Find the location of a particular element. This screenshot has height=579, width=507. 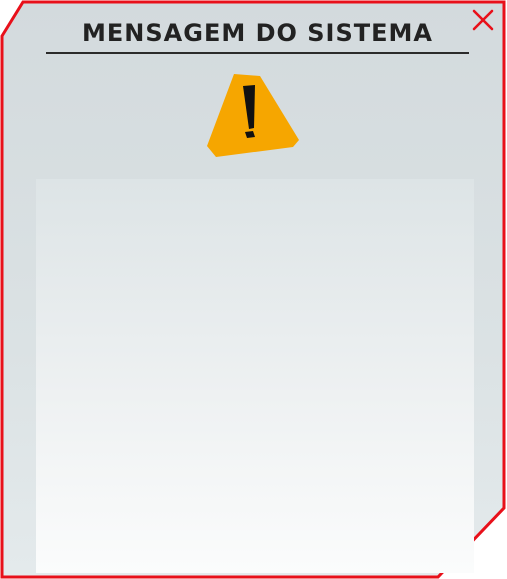

dialog-title: MENSAGEM DO SISTEMA is located at coordinates (257, 33).